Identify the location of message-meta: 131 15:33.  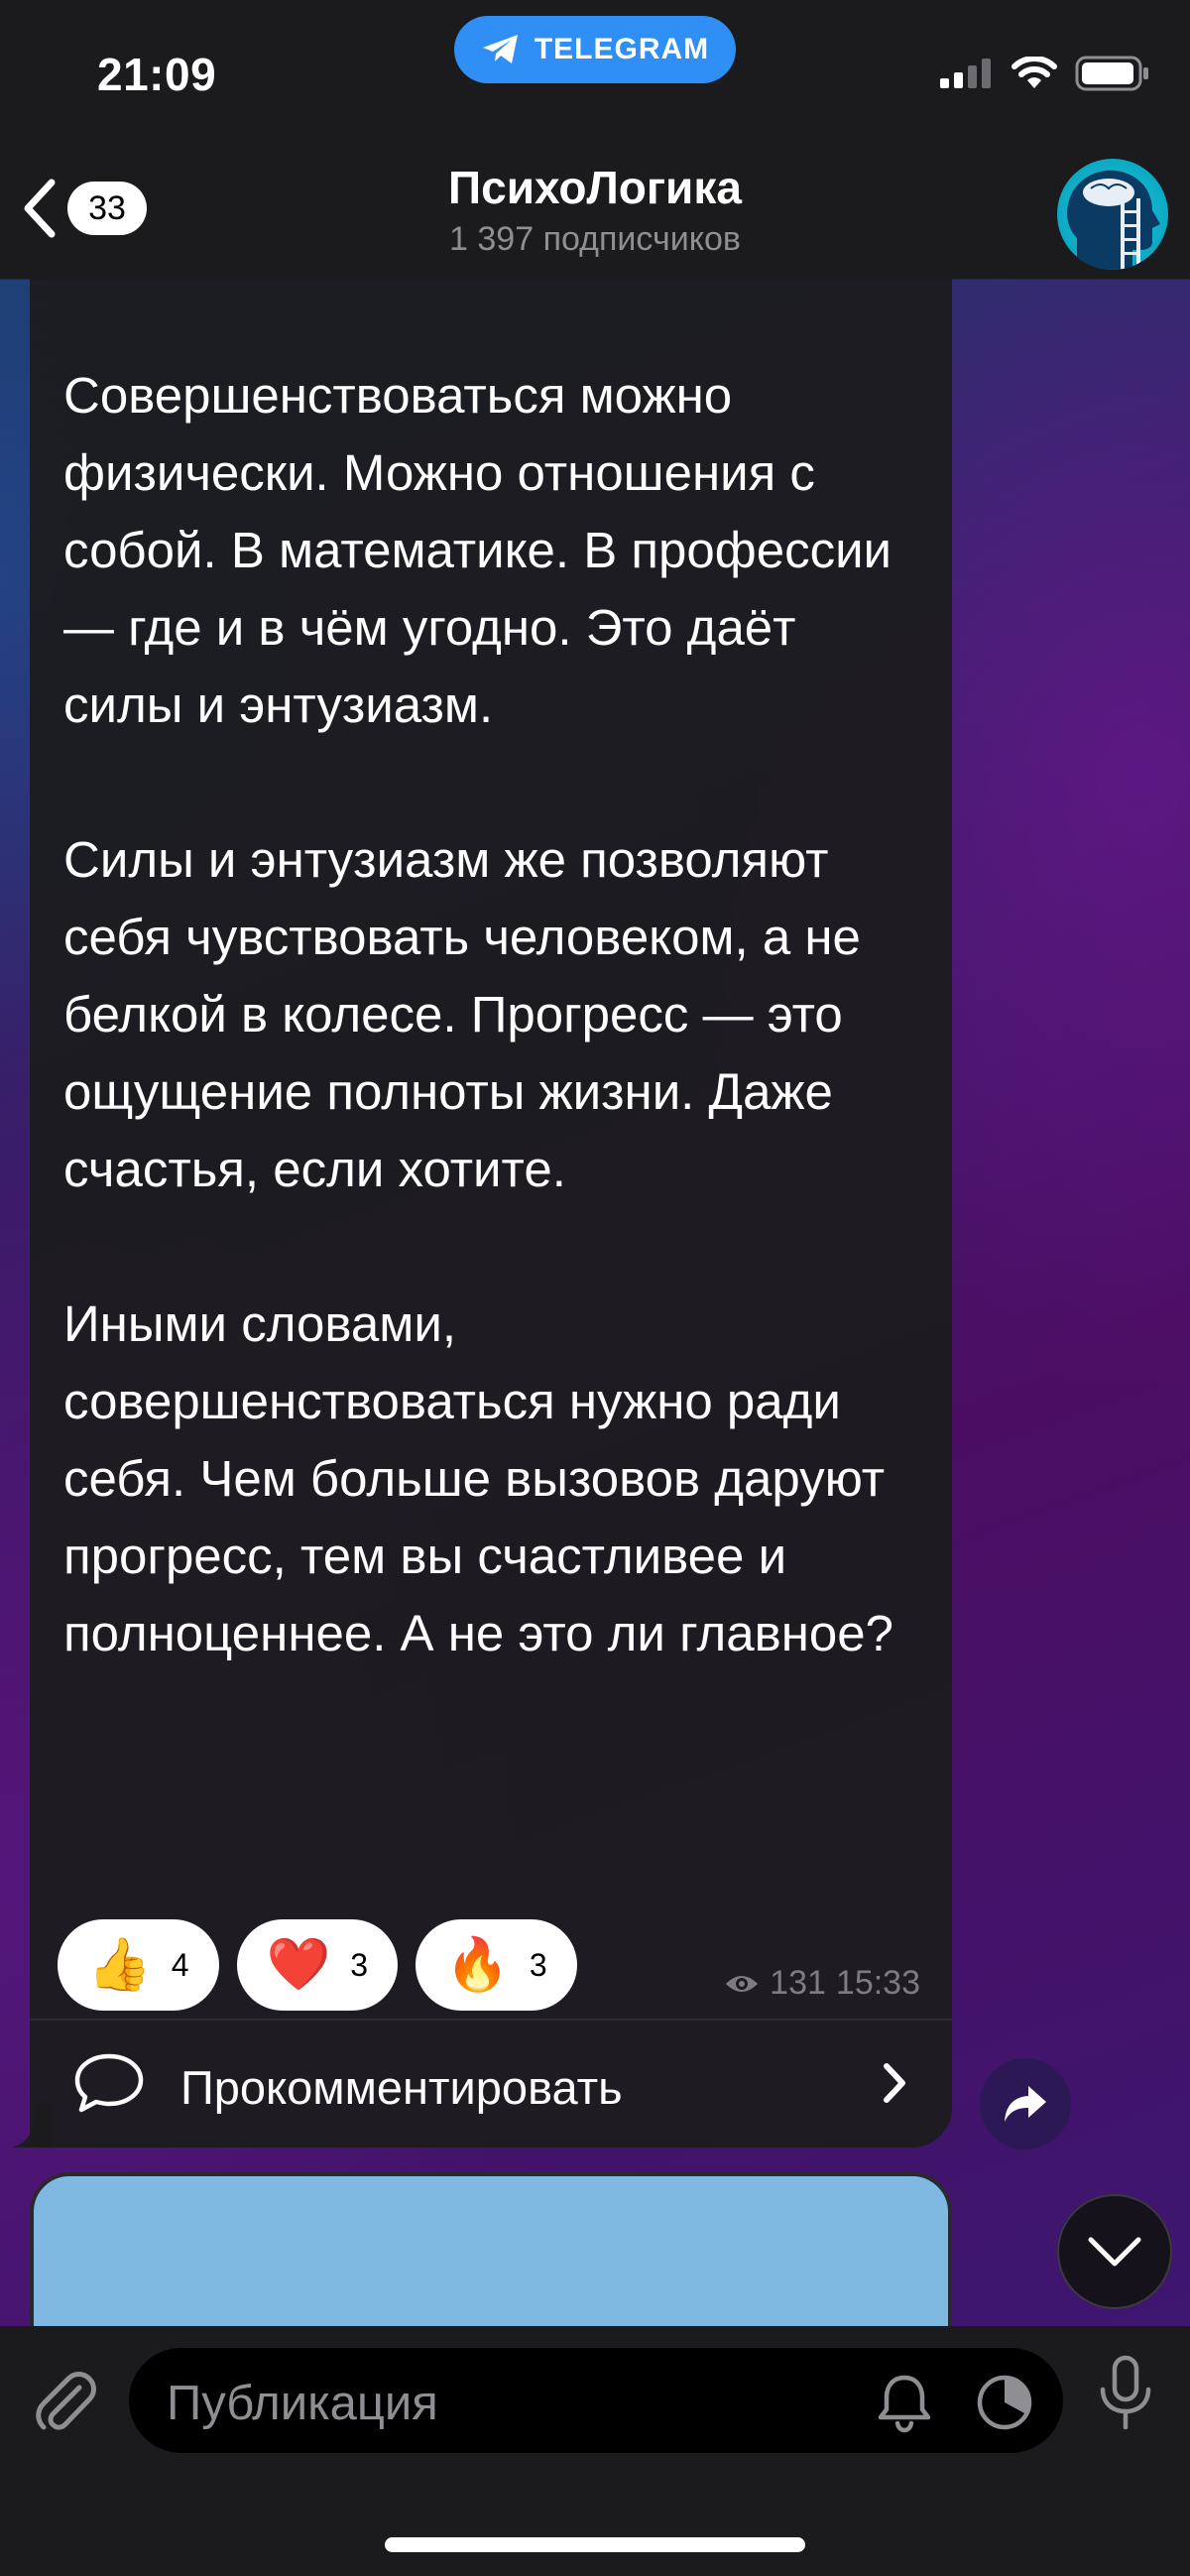
(822, 1983).